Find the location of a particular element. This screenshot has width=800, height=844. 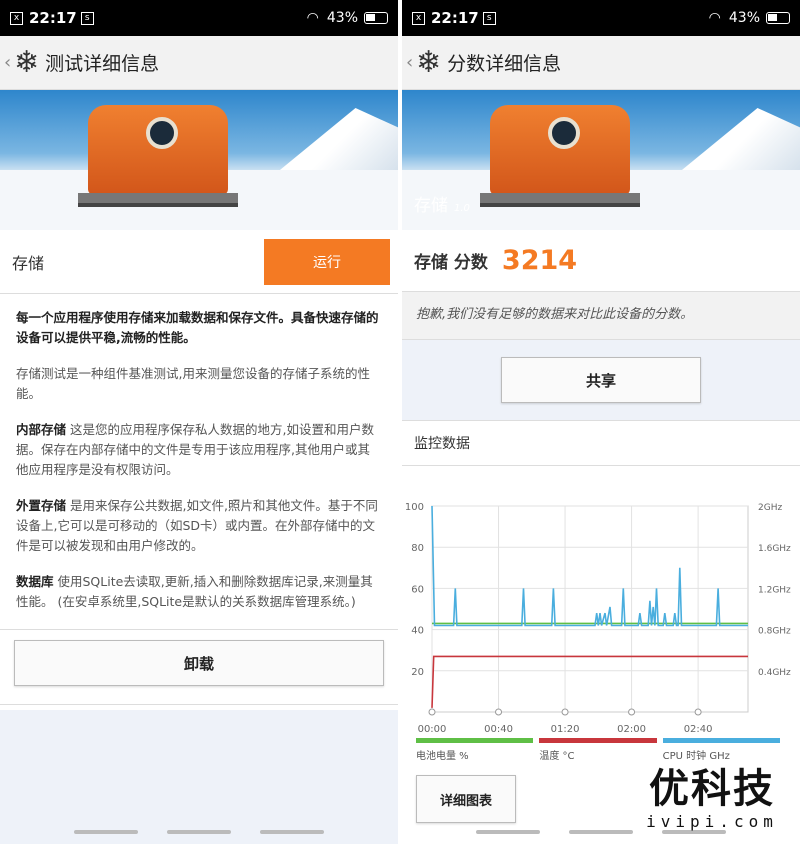

uninstall-area: 卸载 is located at coordinates (199, 667).